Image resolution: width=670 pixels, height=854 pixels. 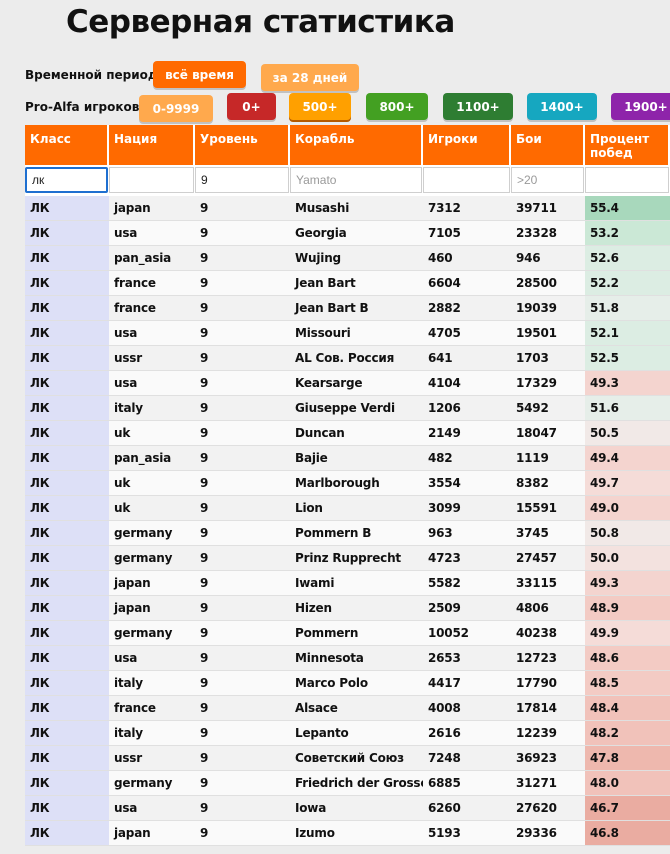 What do you see at coordinates (128, 758) in the screenshot?
I see `nation-cell: ussr` at bounding box center [128, 758].